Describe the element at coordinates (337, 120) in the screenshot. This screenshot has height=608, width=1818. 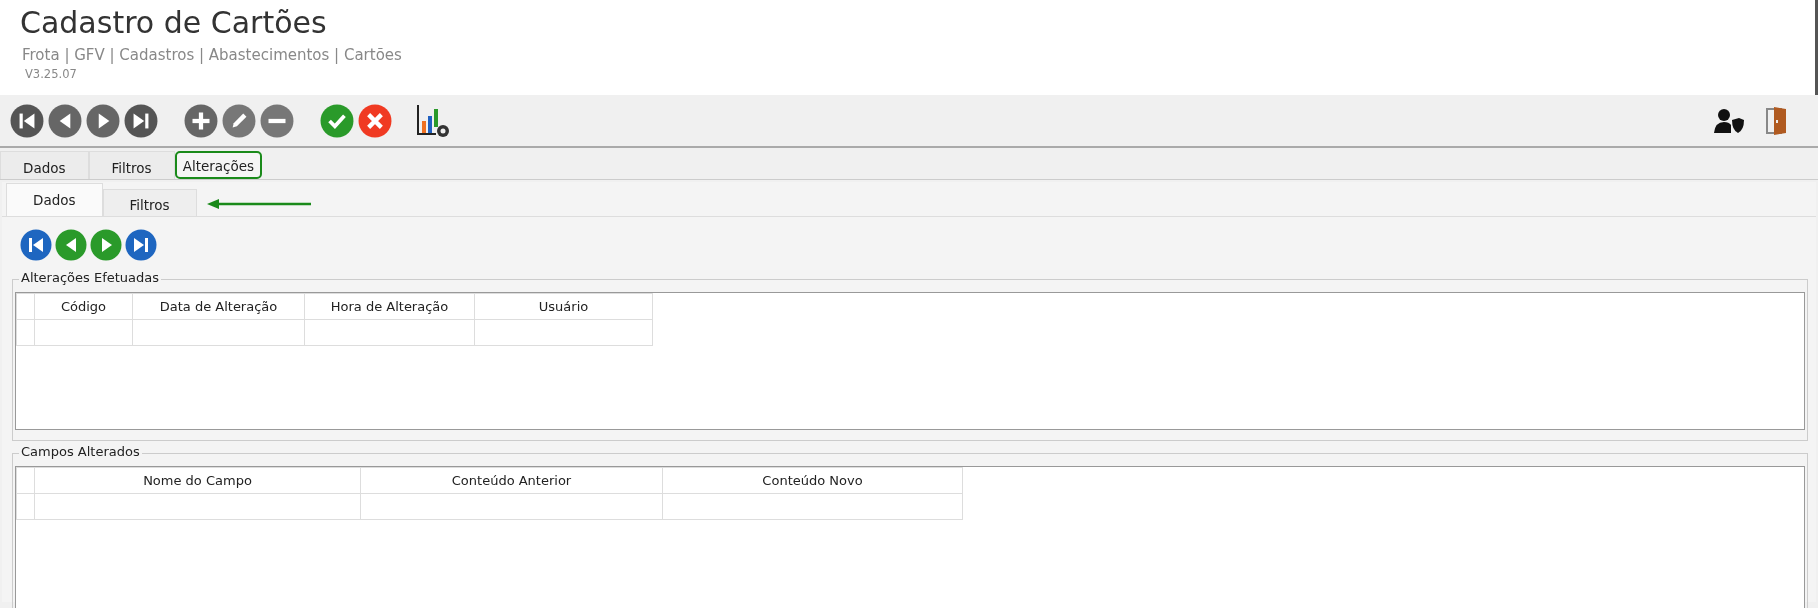
I see `confirm-icon` at that location.